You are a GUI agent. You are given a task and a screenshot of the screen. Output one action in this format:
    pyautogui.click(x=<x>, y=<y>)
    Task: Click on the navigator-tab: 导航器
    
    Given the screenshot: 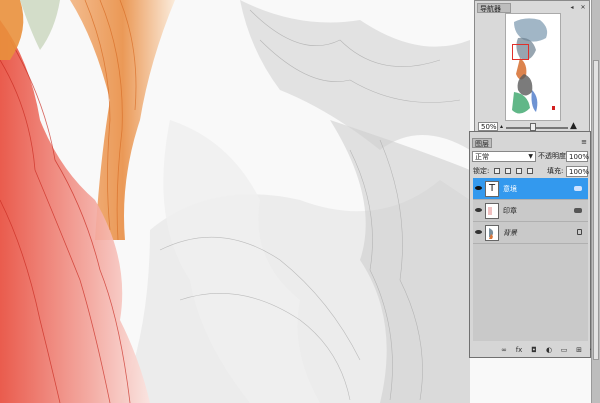 What is the action you would take?
    pyautogui.click(x=494, y=8)
    